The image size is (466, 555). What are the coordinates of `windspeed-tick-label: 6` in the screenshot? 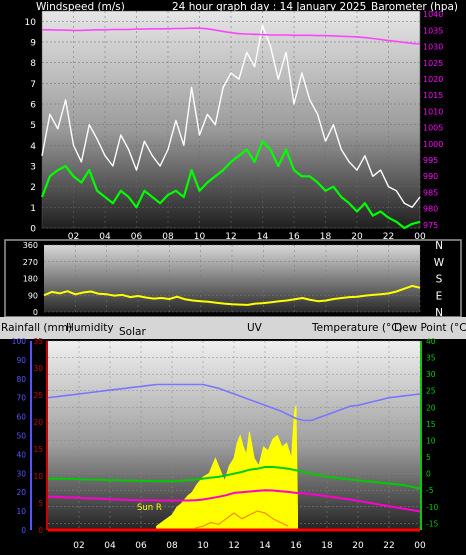 It's located at (33, 106).